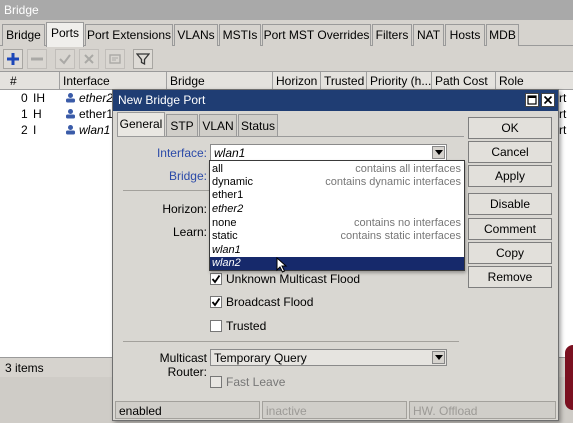  I want to click on row-number: 0, so click(24, 98).